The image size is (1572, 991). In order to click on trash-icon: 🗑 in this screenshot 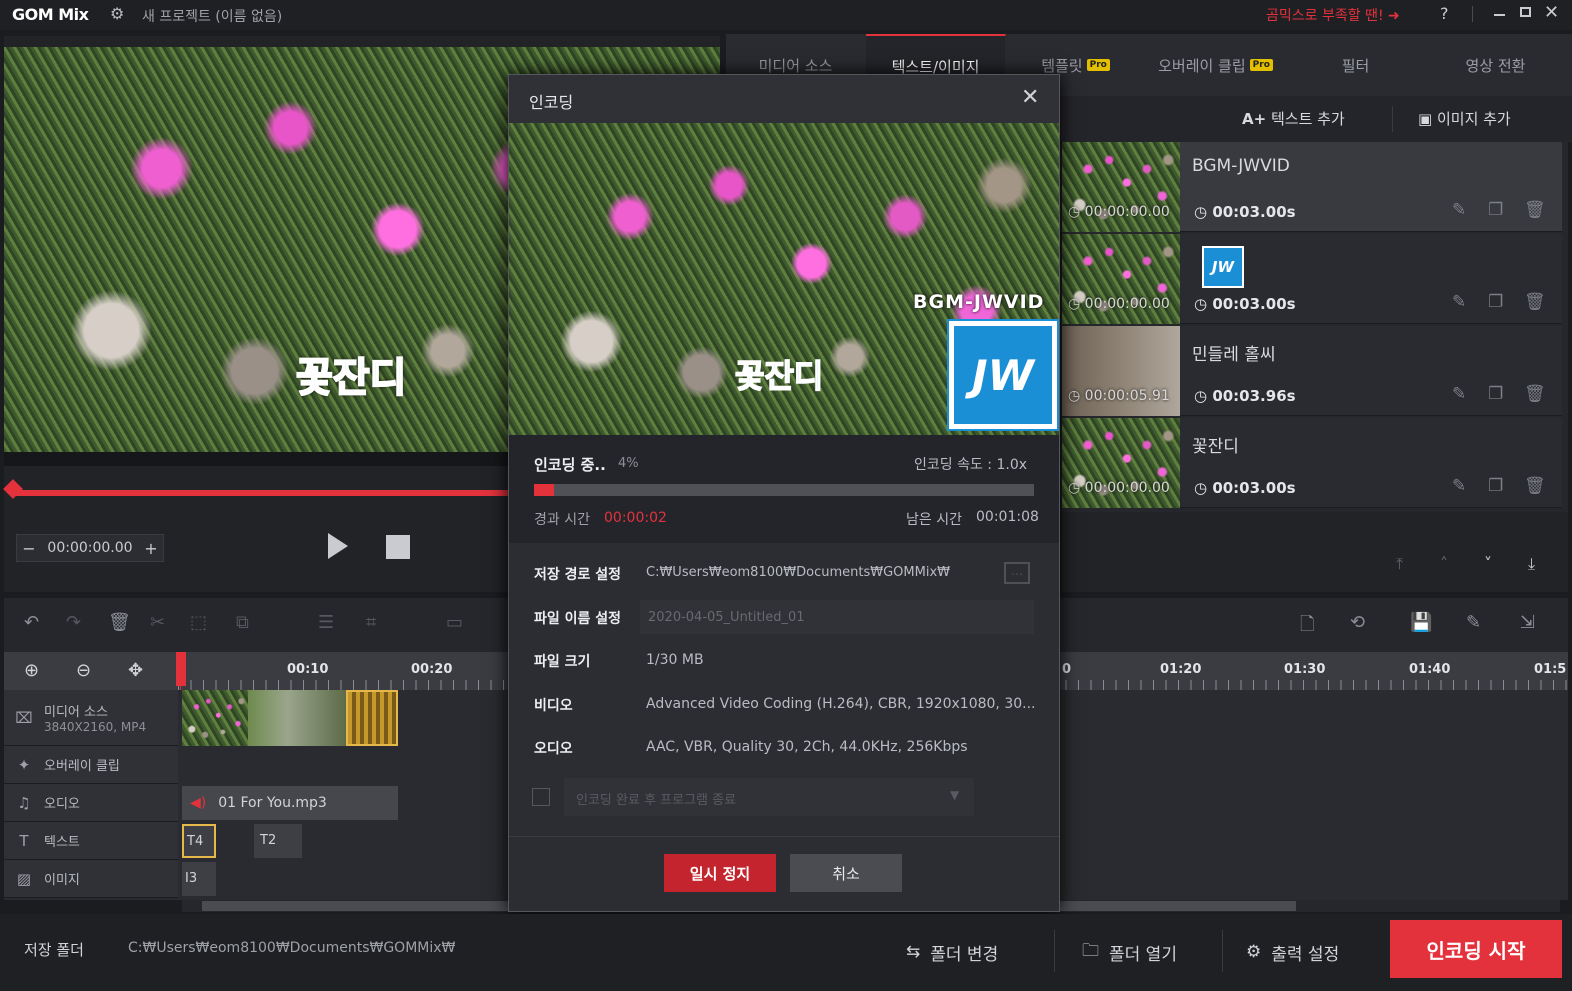, I will do `click(119, 622)`.